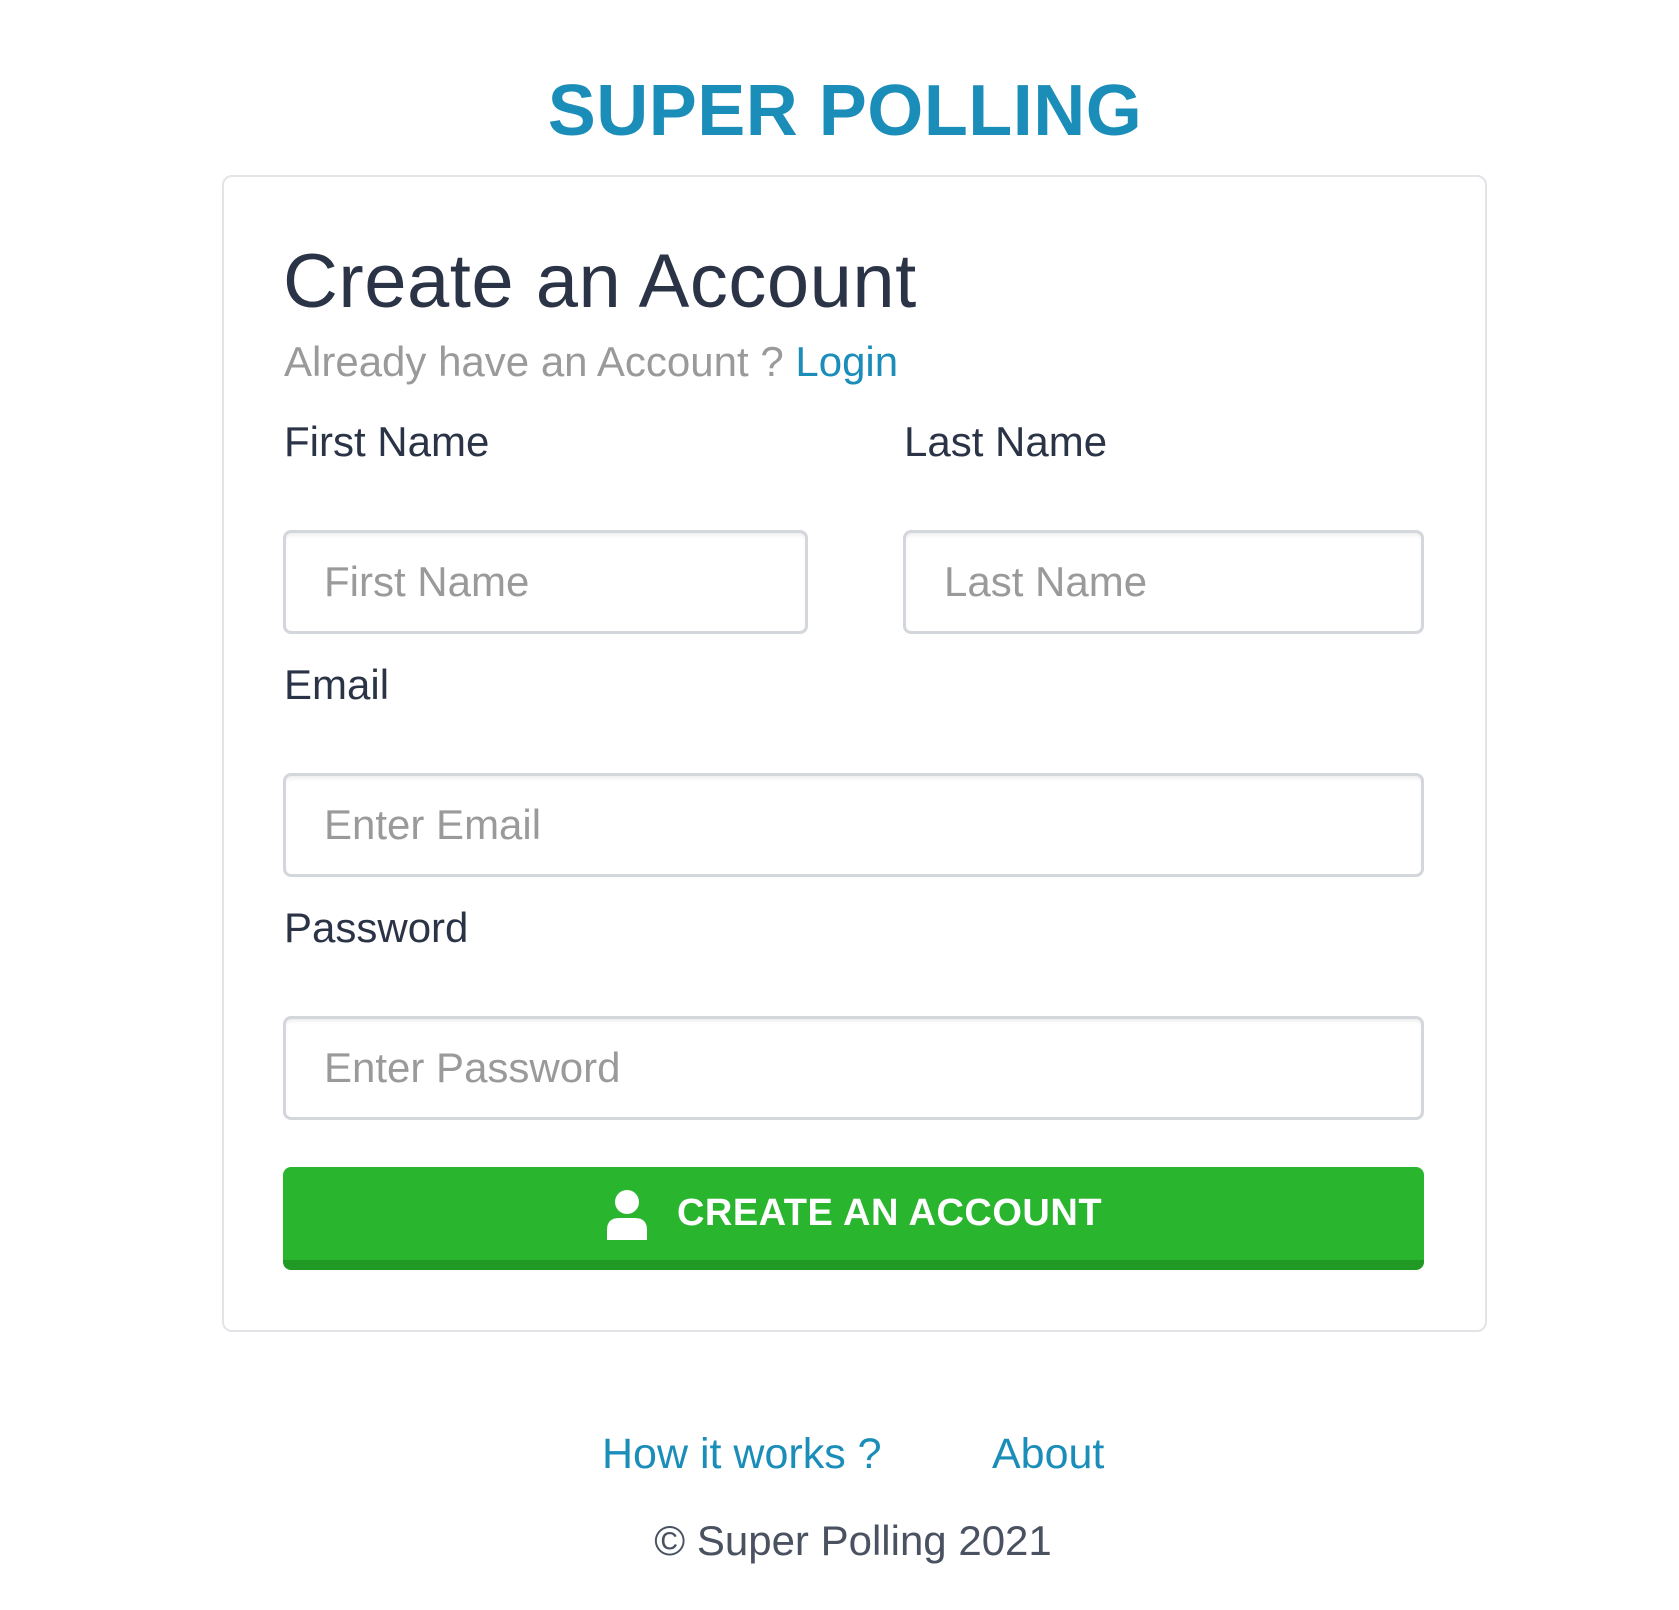  Describe the element at coordinates (853, 825) in the screenshot. I see `email-input` at that location.